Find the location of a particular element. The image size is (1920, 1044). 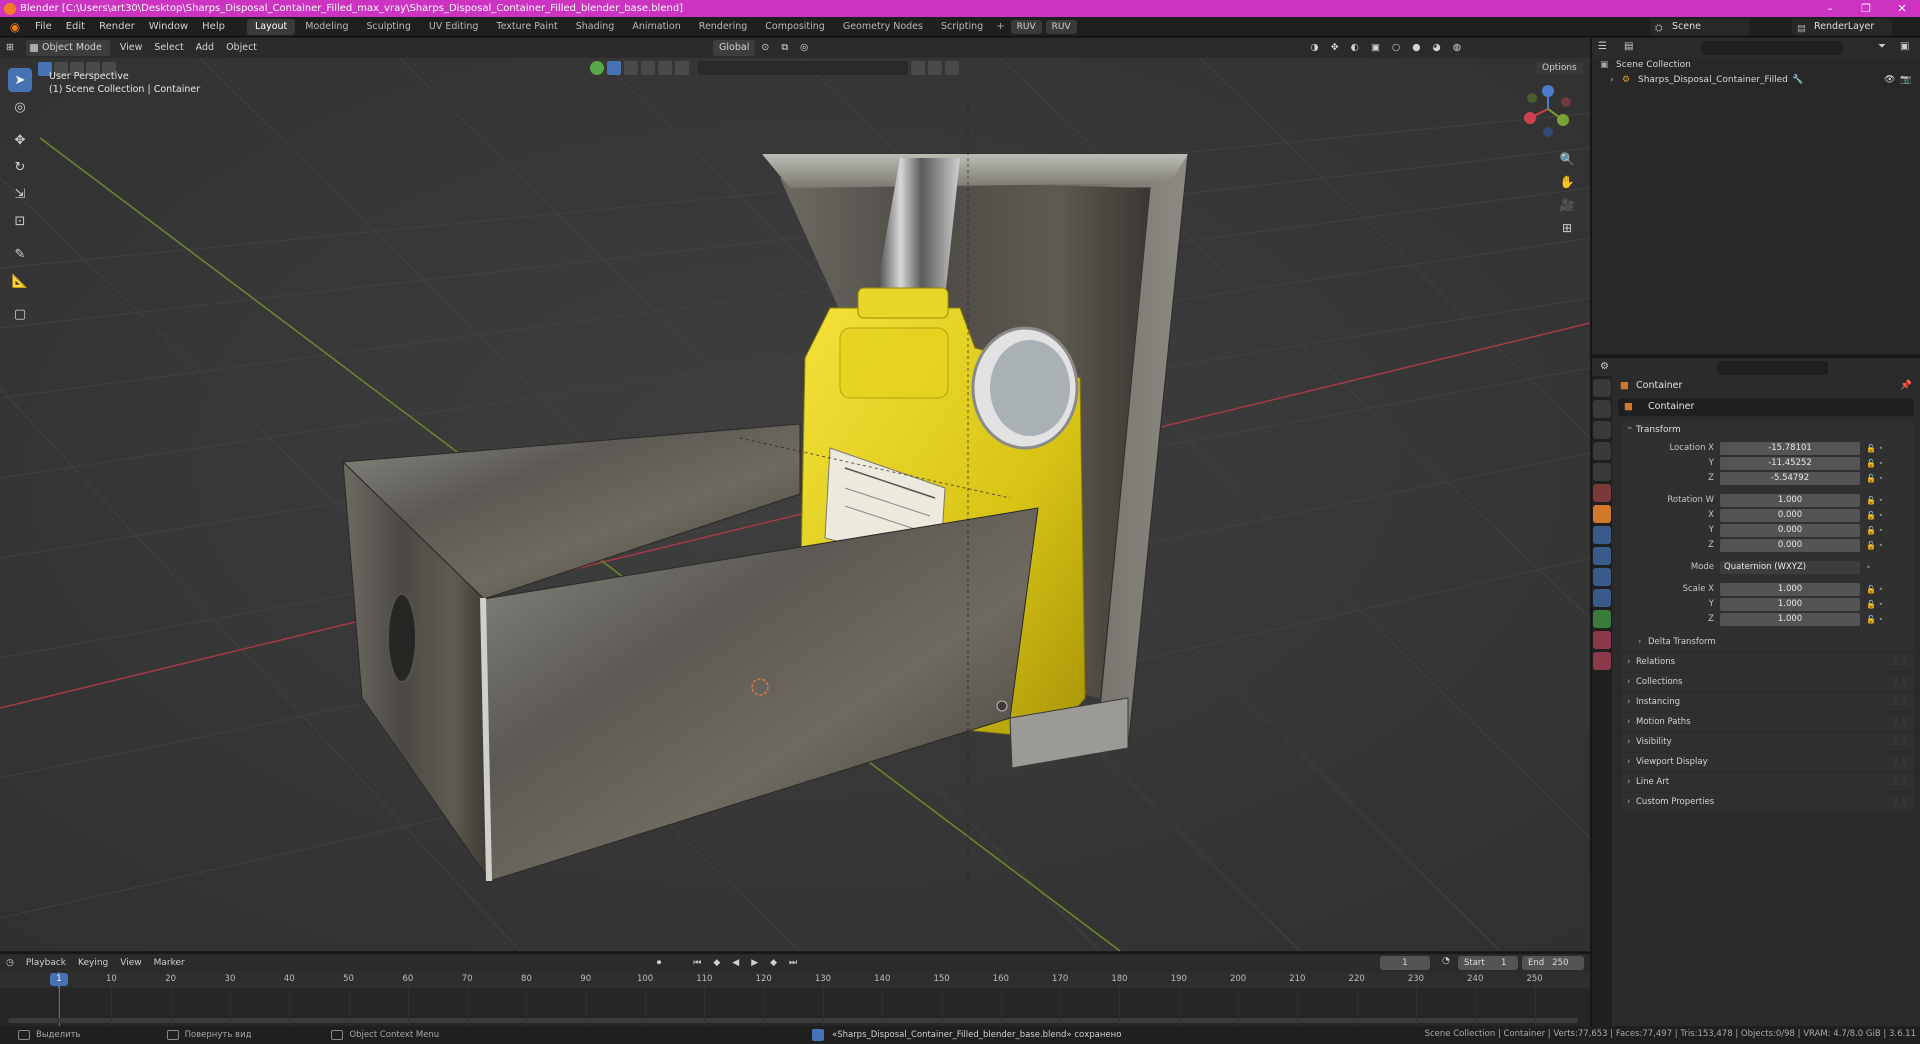

outliner-search-input is located at coordinates (1772, 48).